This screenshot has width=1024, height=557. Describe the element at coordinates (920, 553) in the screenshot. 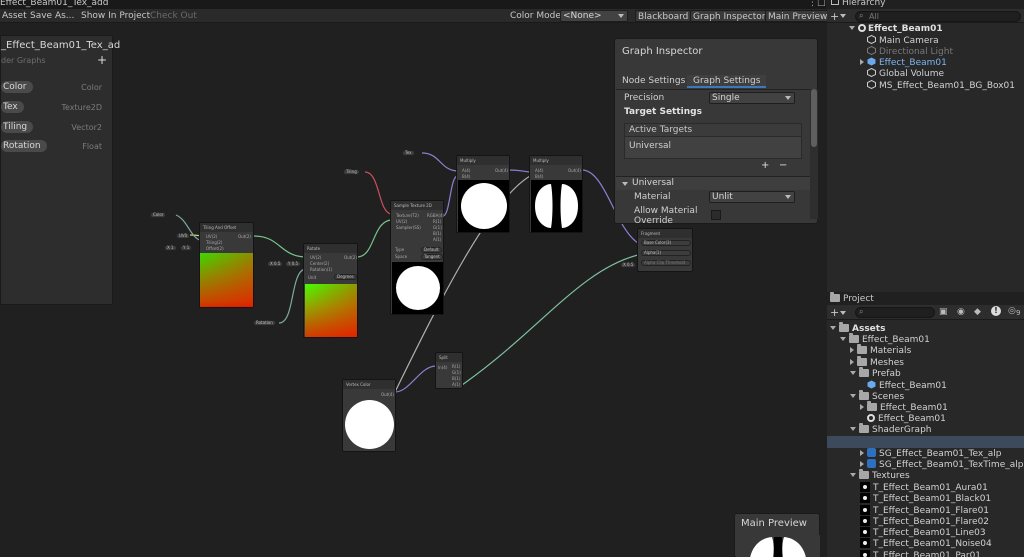

I see `project-item: T_Effect_Beam01_Par01` at that location.